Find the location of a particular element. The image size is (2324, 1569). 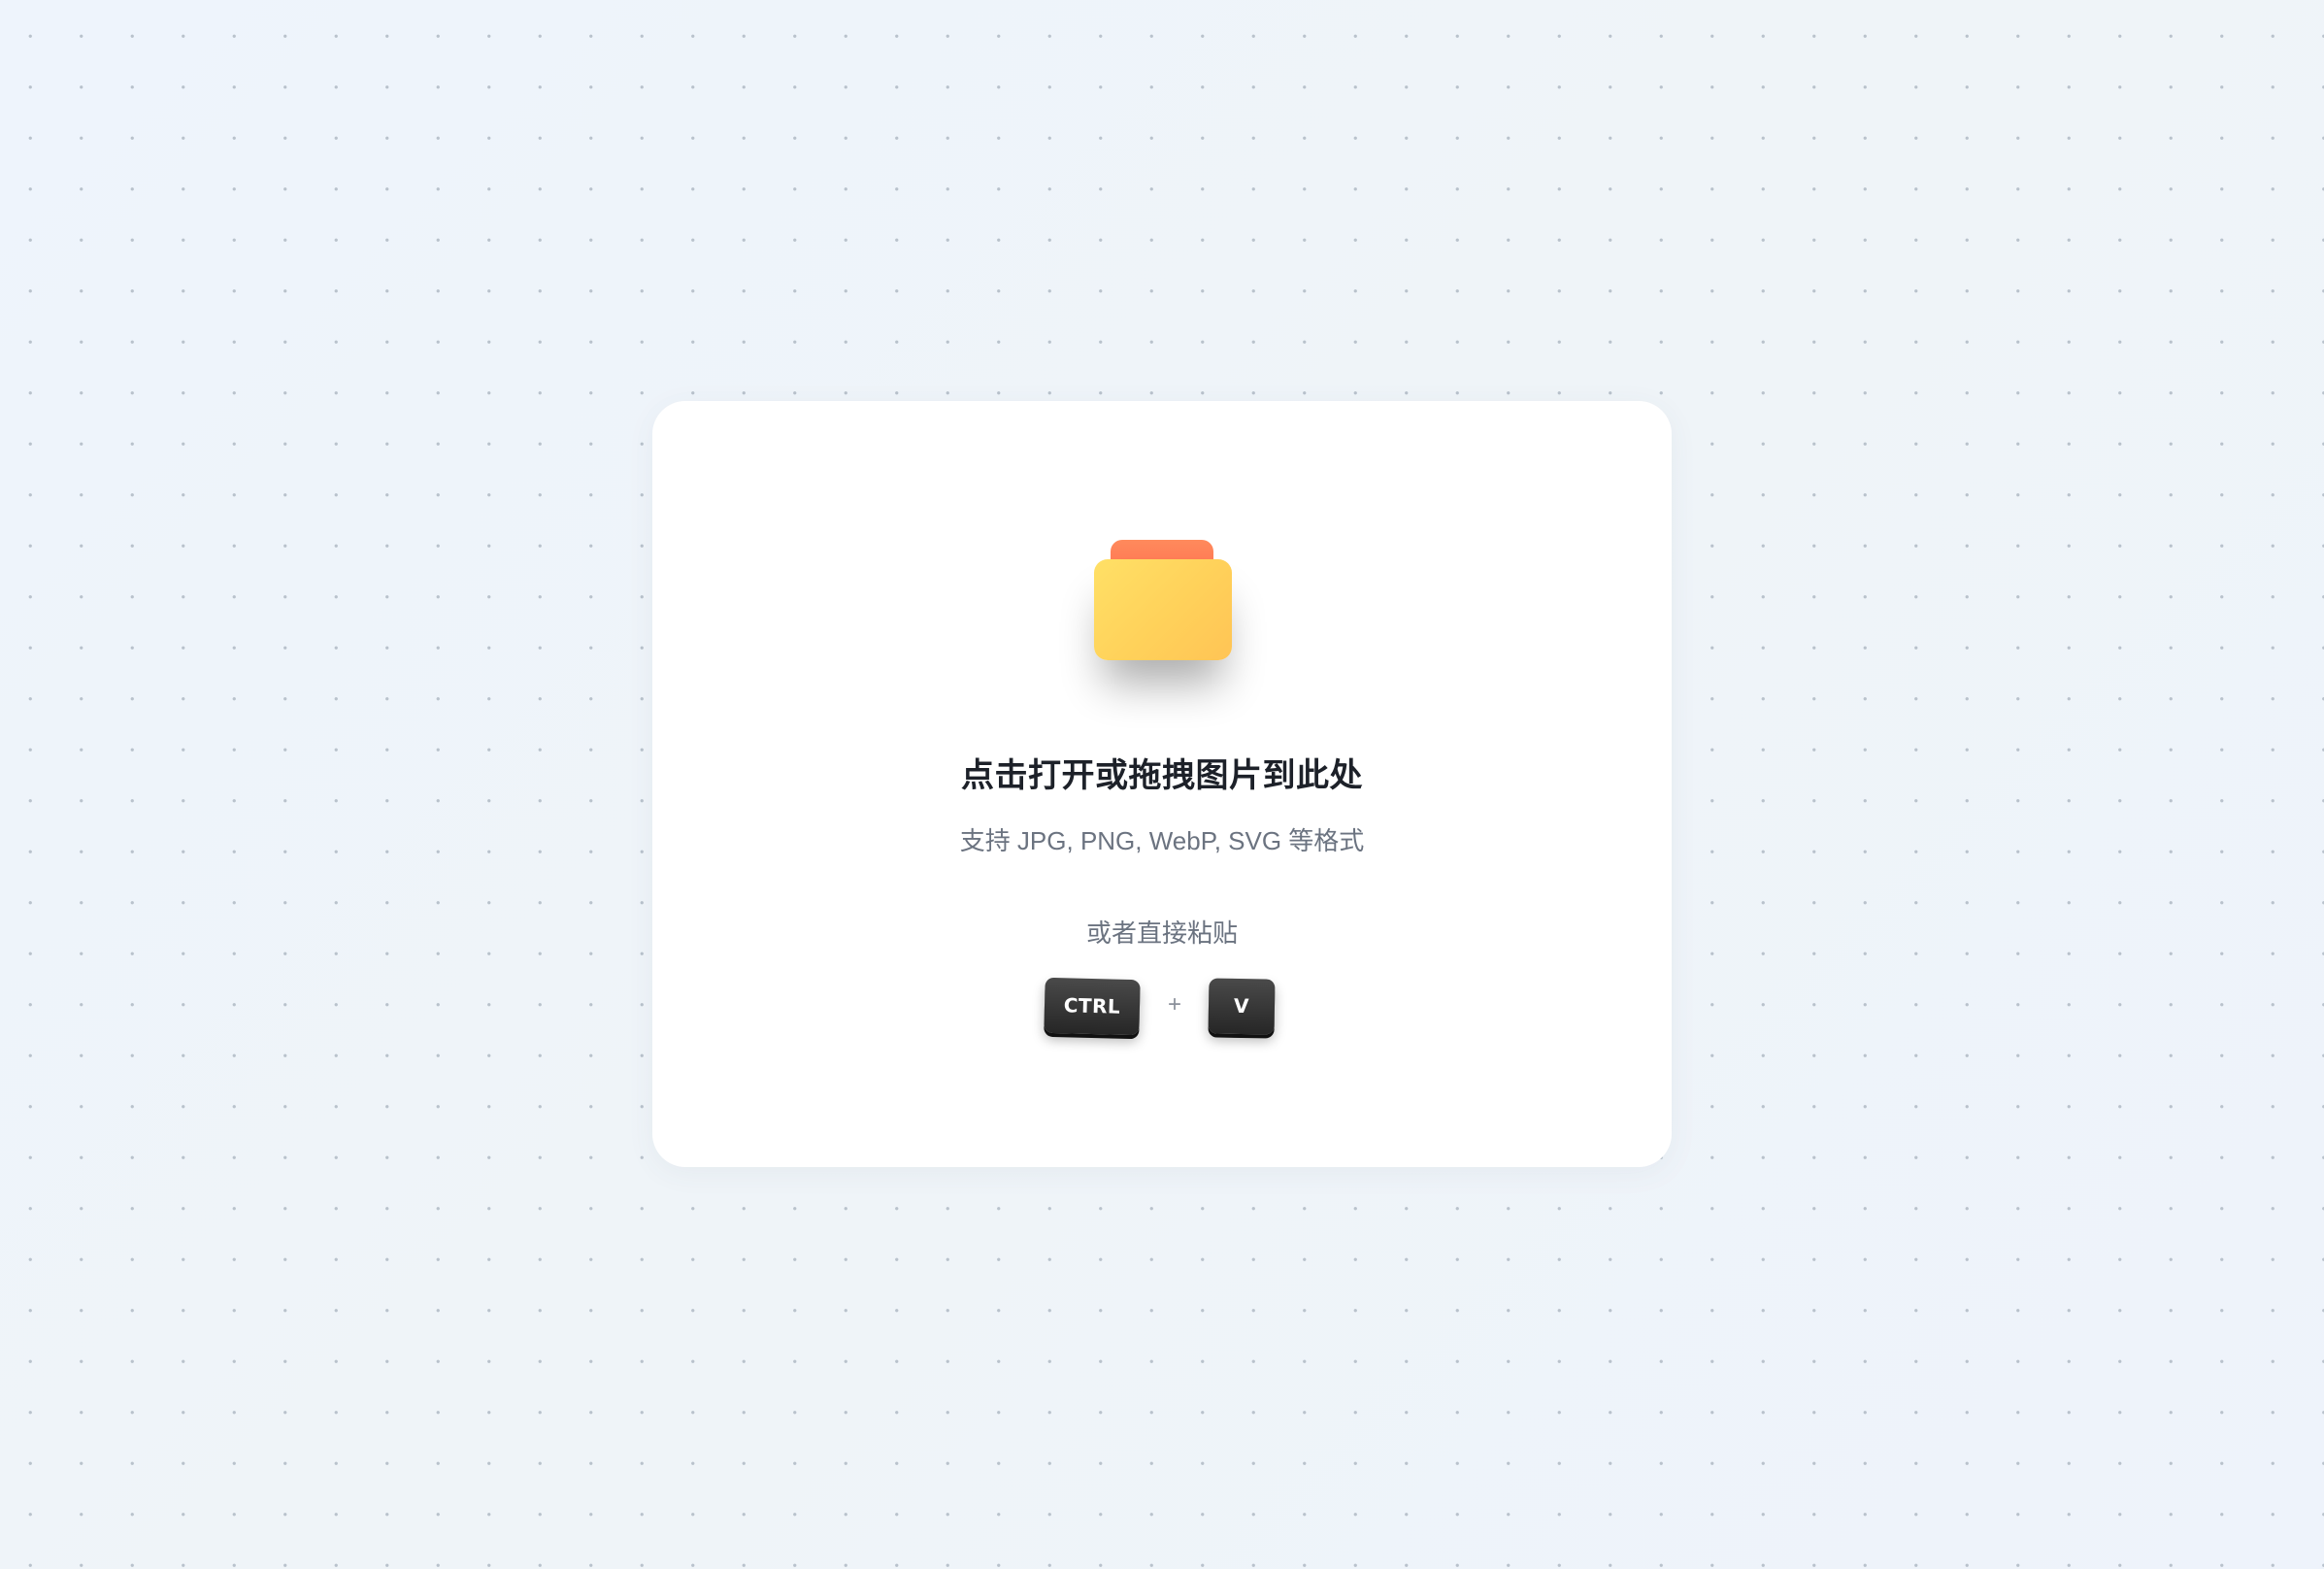

paste-hint: 或者直接粘贴 is located at coordinates (1161, 933).